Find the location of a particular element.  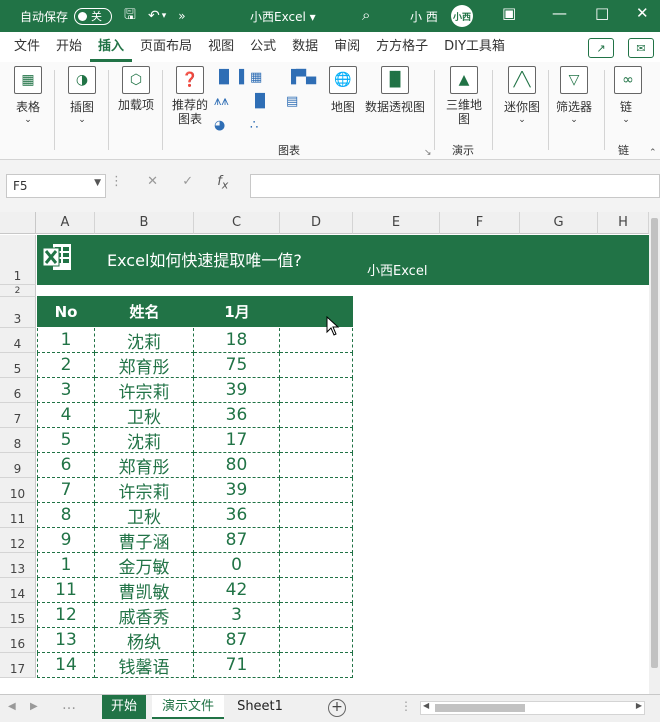

add-sheet-icon: + is located at coordinates (337, 708).